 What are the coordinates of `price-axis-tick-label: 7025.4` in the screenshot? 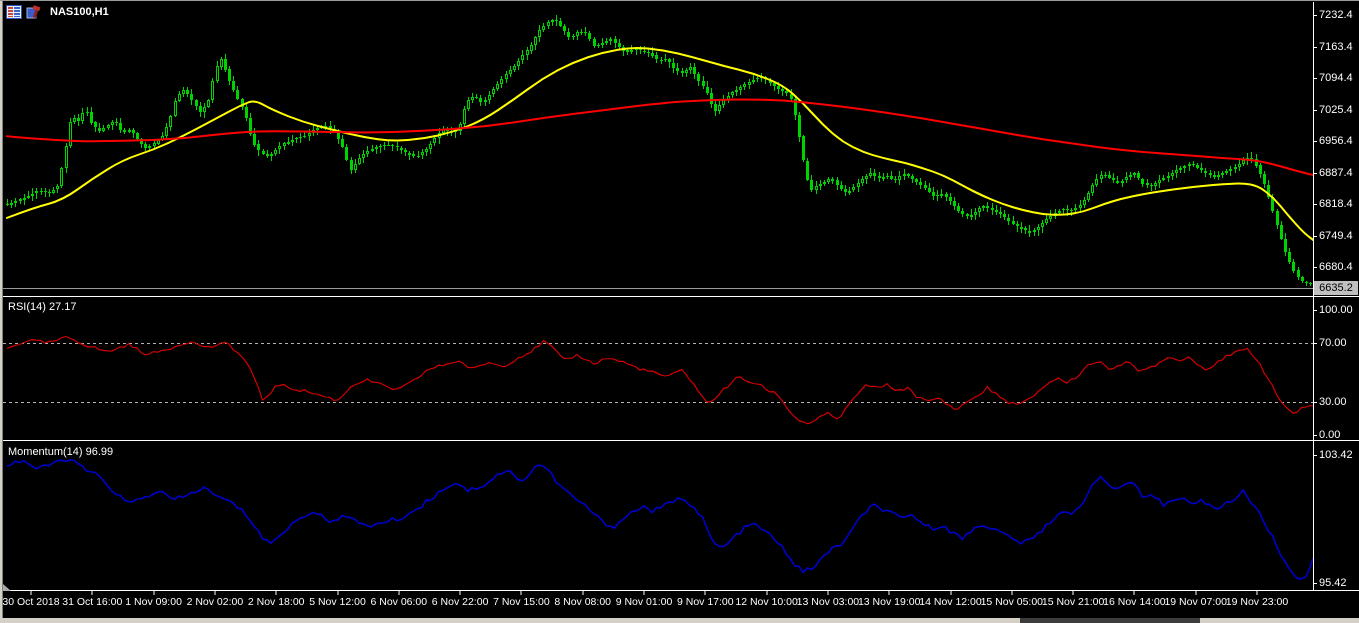 It's located at (1336, 110).